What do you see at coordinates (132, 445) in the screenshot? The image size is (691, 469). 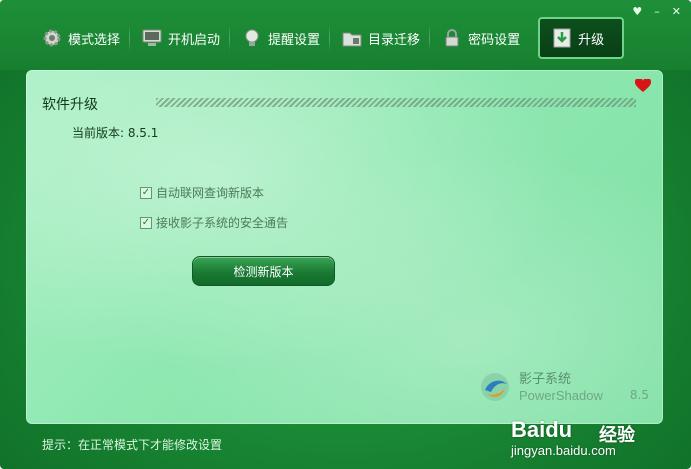 I see `status-hint: 提示：在正常模式下才能修改设置` at bounding box center [132, 445].